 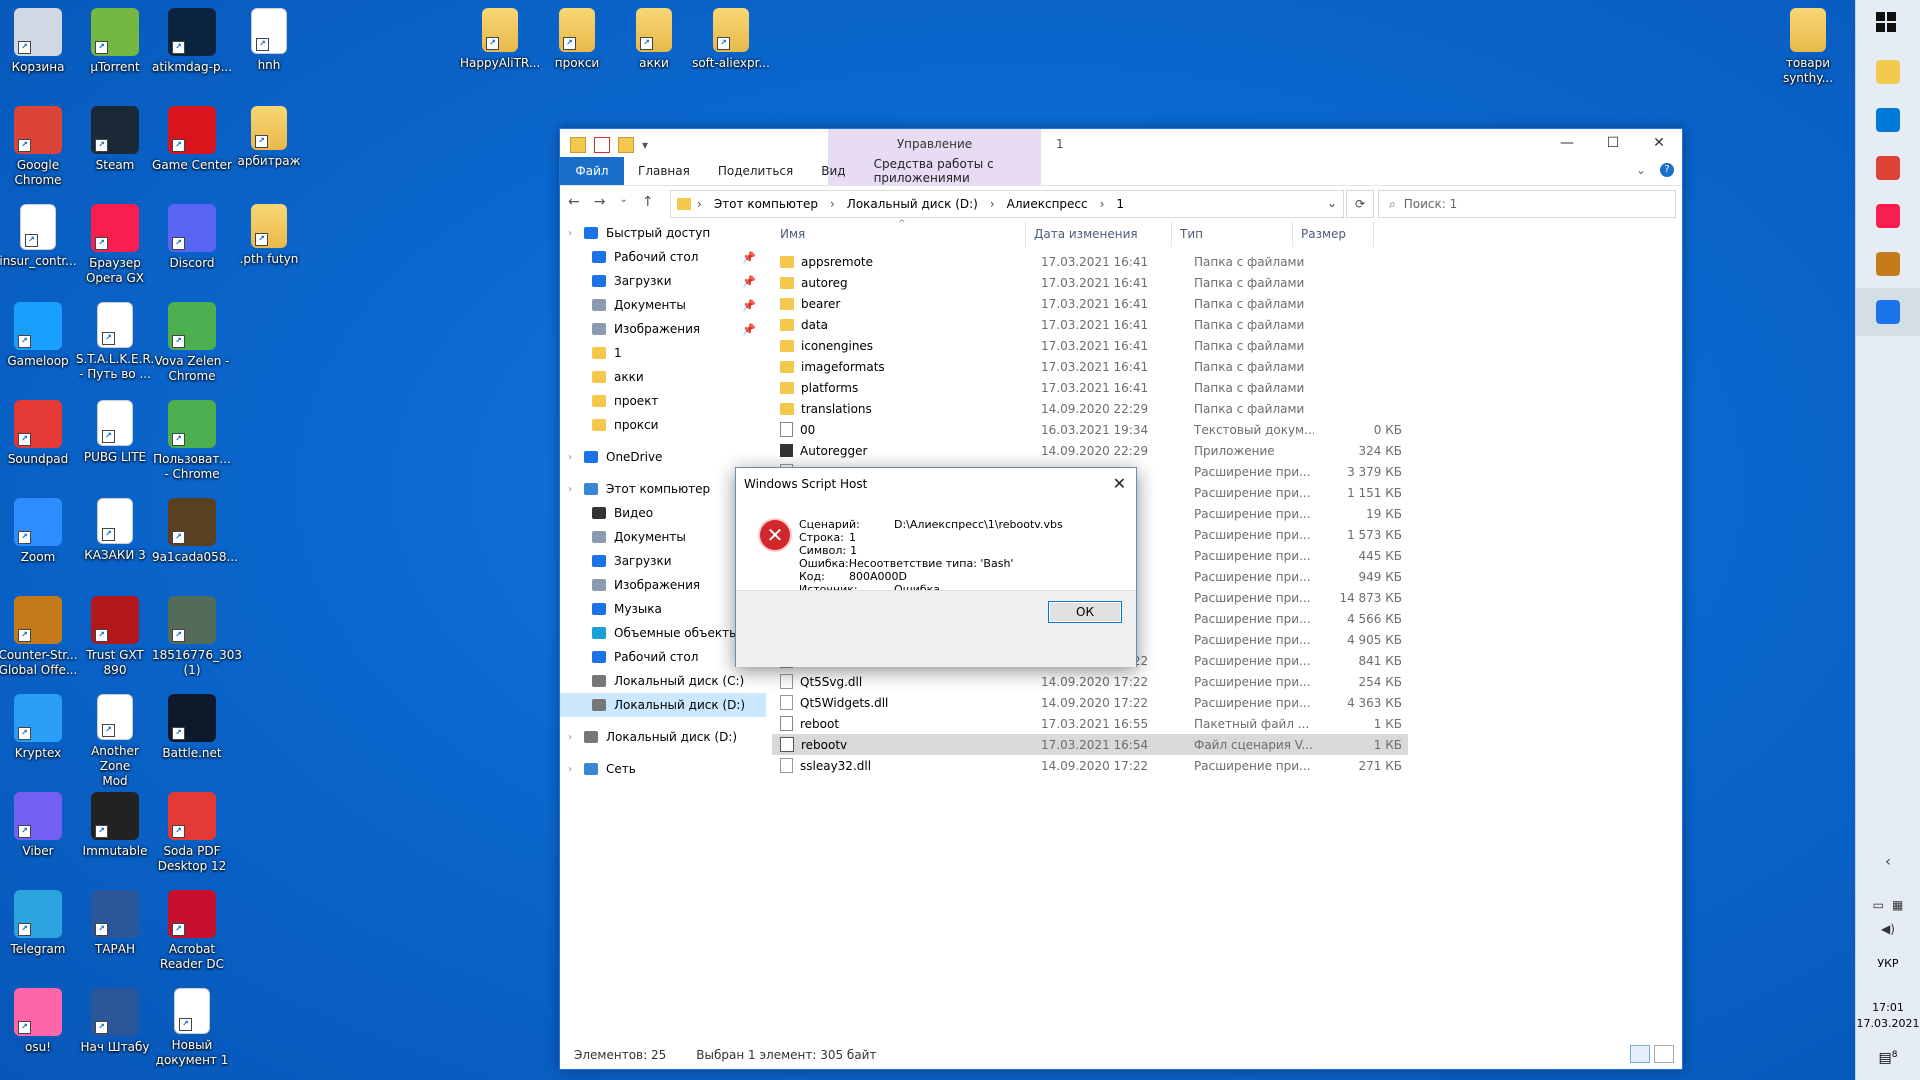 What do you see at coordinates (1888, 1058) in the screenshot?
I see `notifications-icon: ▤8` at bounding box center [1888, 1058].